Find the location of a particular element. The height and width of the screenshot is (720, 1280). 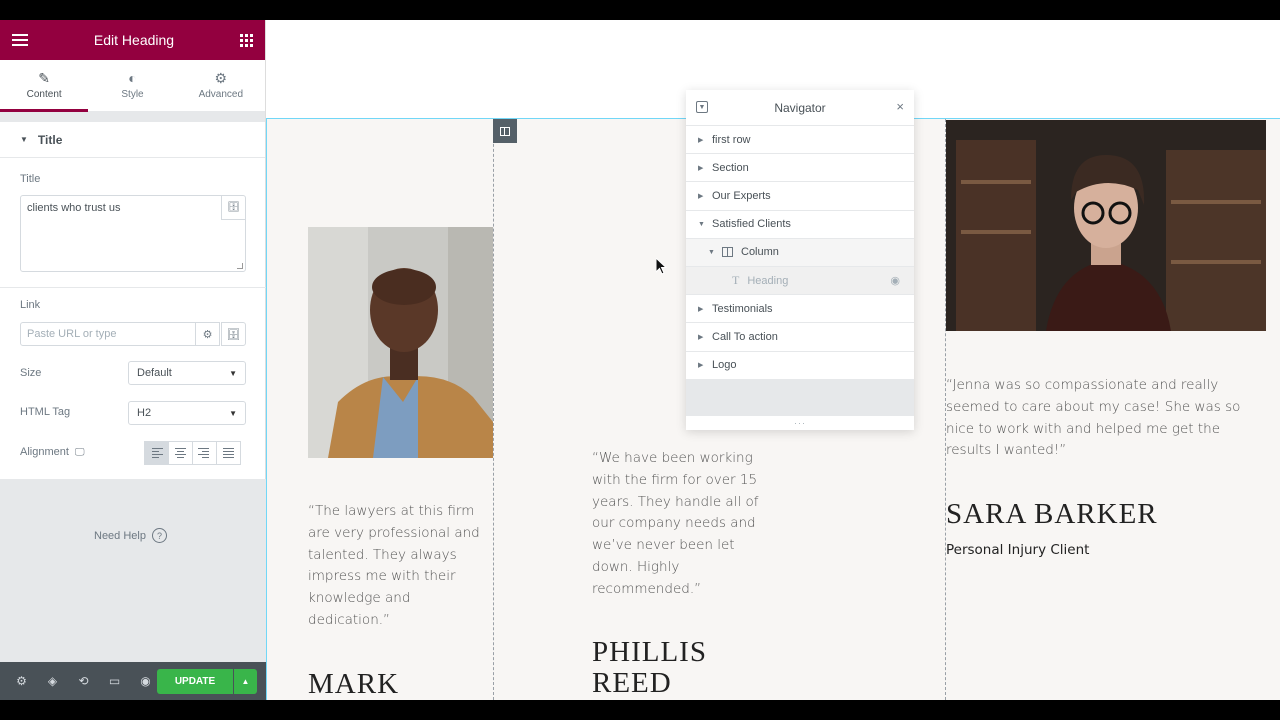

gear-icon: ⚙ is located at coordinates (221, 78).